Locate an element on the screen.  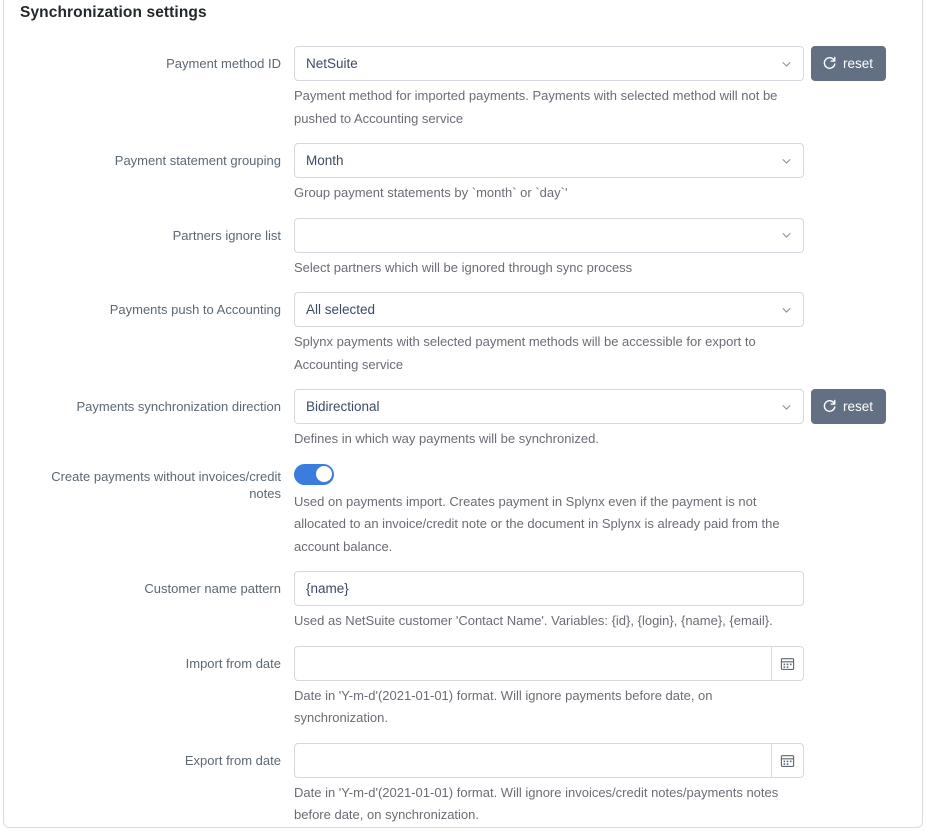
label-partners-ignore-list: Partners ignore list is located at coordinates (226, 235).